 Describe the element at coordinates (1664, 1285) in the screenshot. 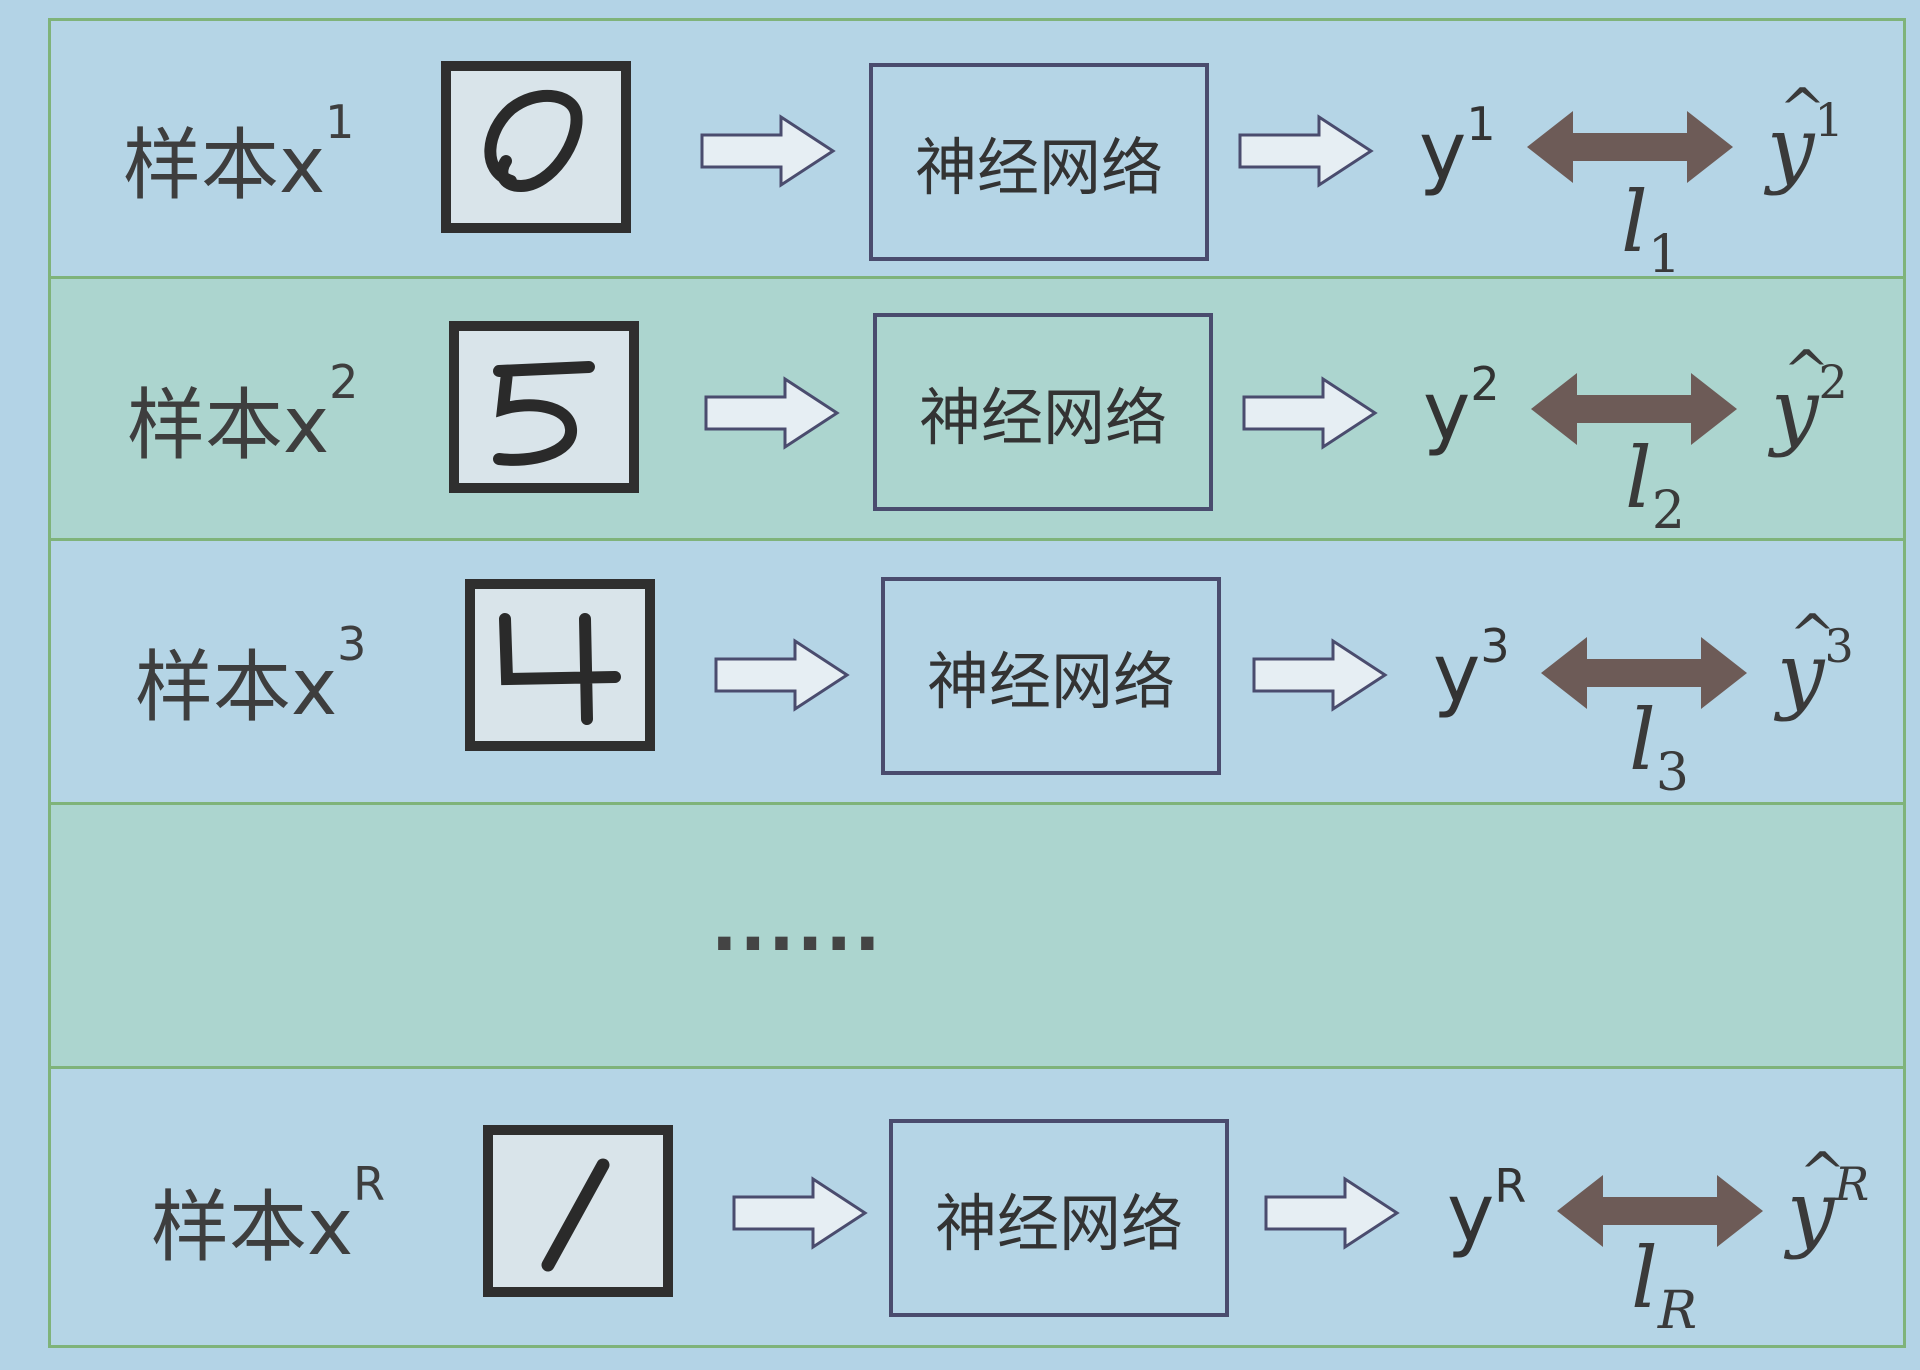

I see `loss-l-r: lR` at that location.